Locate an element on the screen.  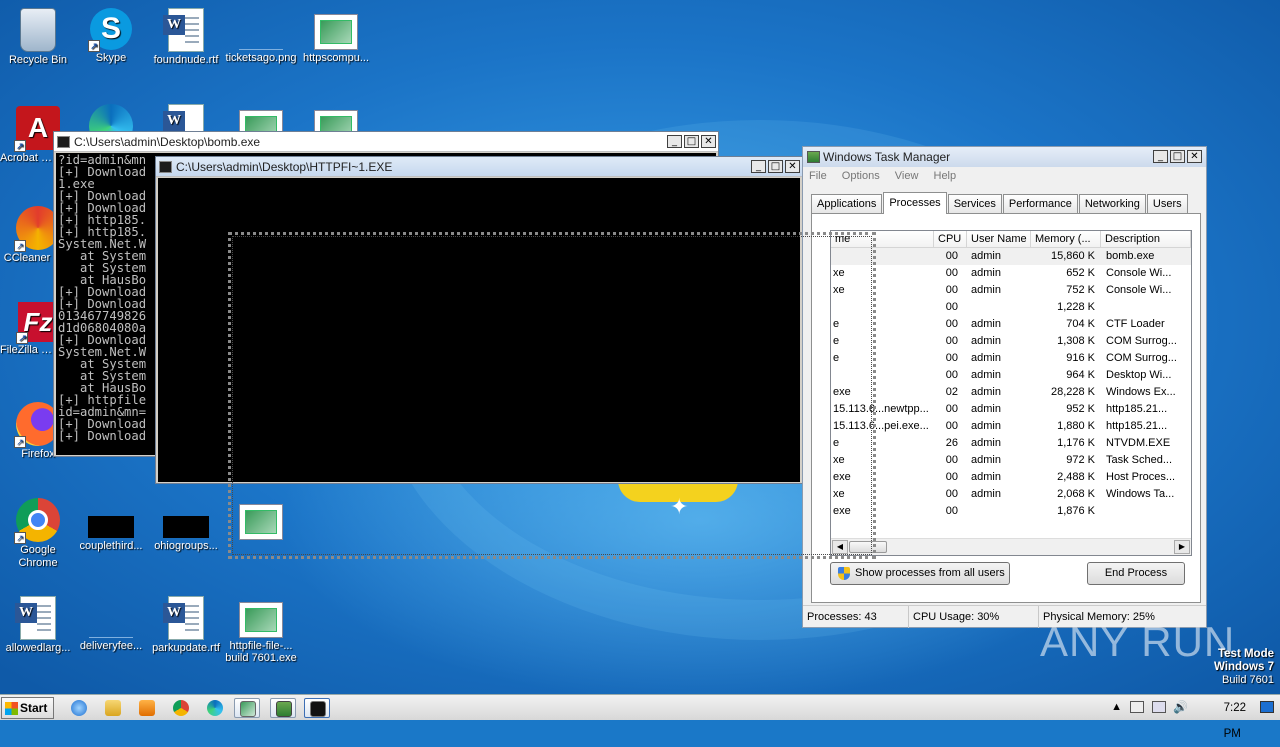
black-file-icon is located at coordinates (111, 527).